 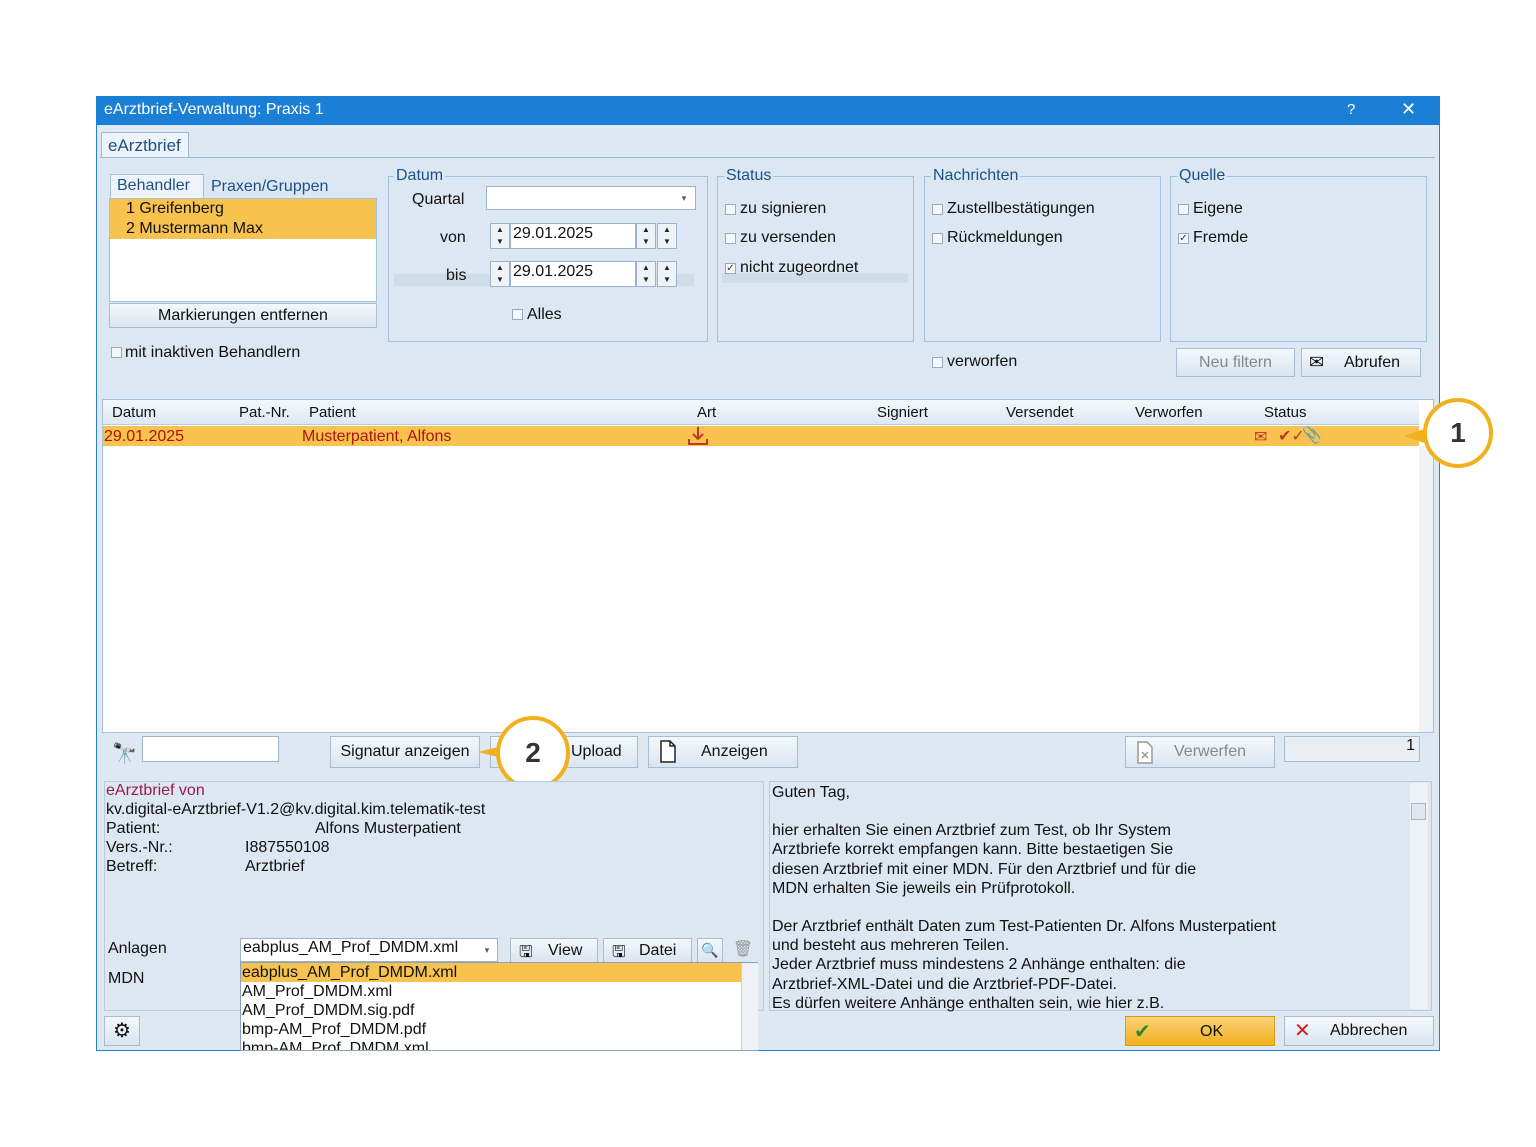 I want to click on row-datum: 29.01.2025, so click(x=144, y=436).